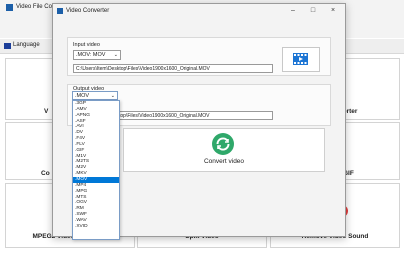  What do you see at coordinates (91, 55) in the screenshot?
I see `input-type-value: .MOV: MOV` at bounding box center [91, 55].